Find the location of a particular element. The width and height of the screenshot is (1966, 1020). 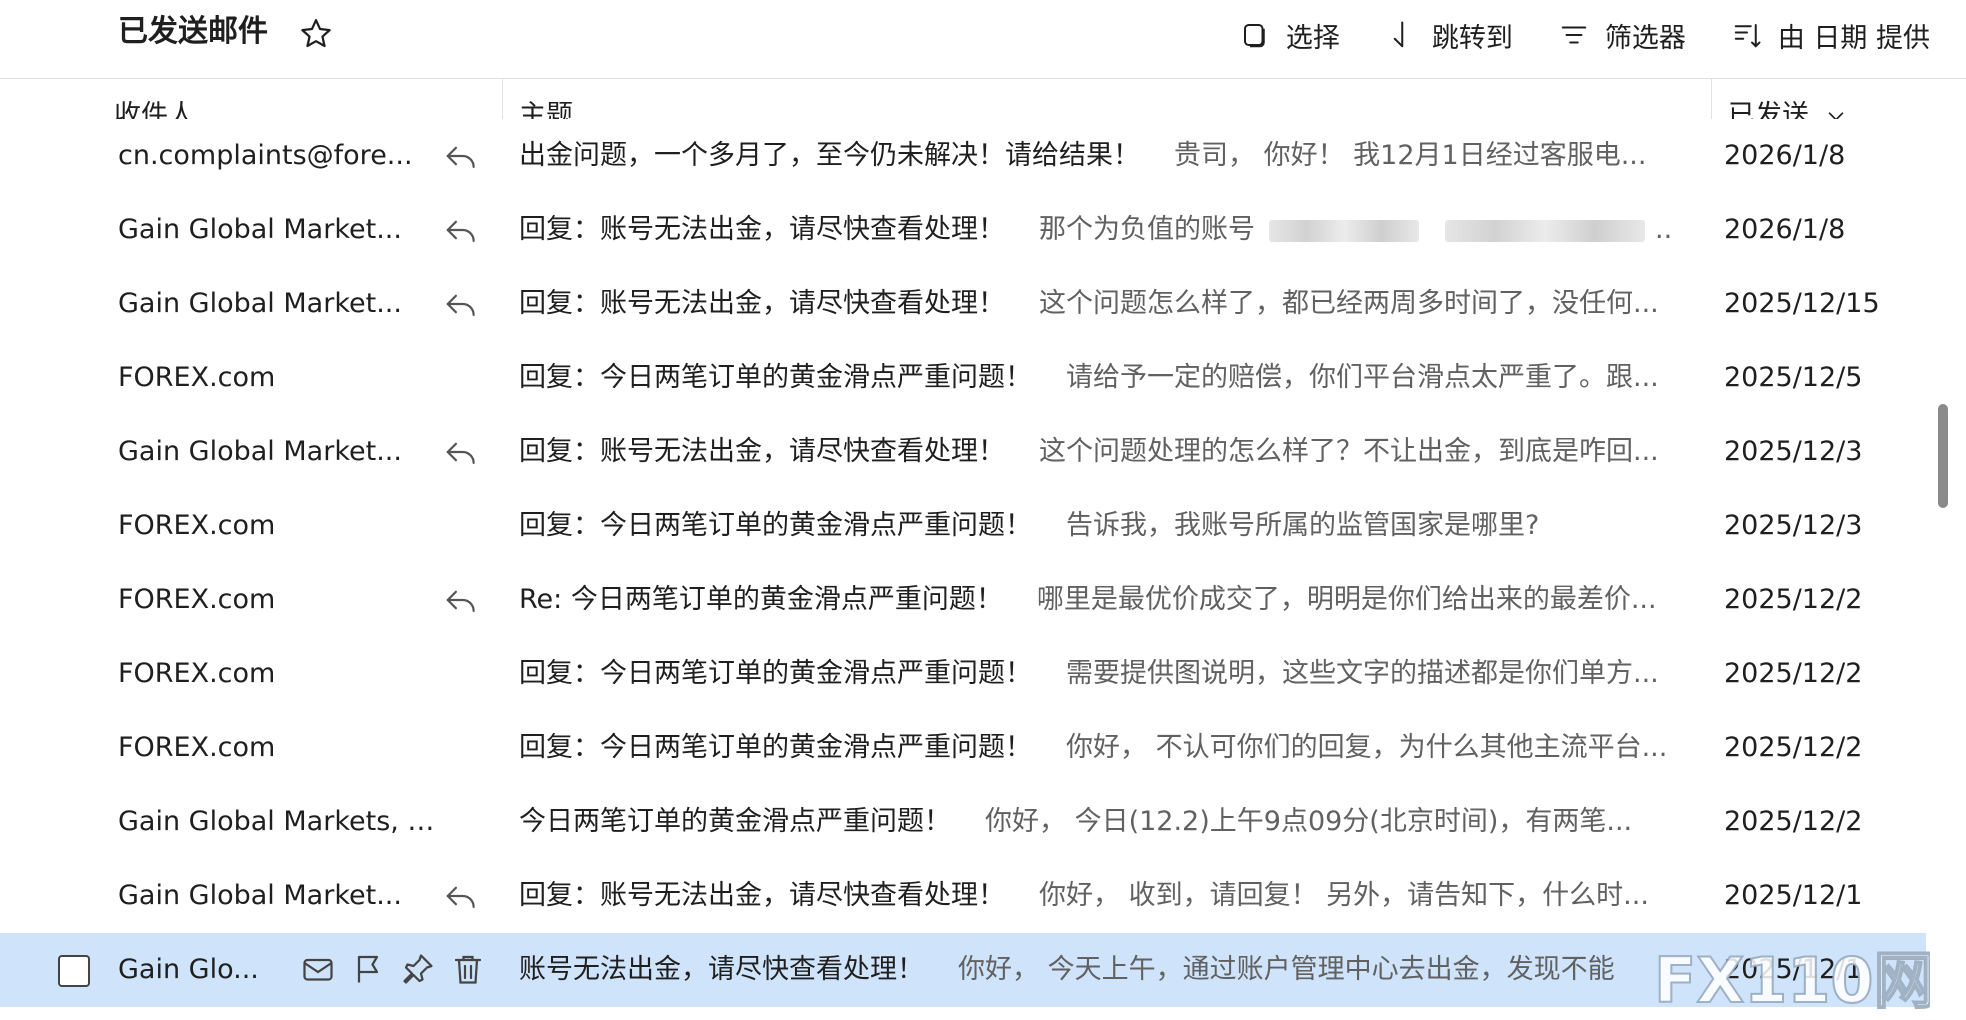

select-icon is located at coordinates (1254, 36).